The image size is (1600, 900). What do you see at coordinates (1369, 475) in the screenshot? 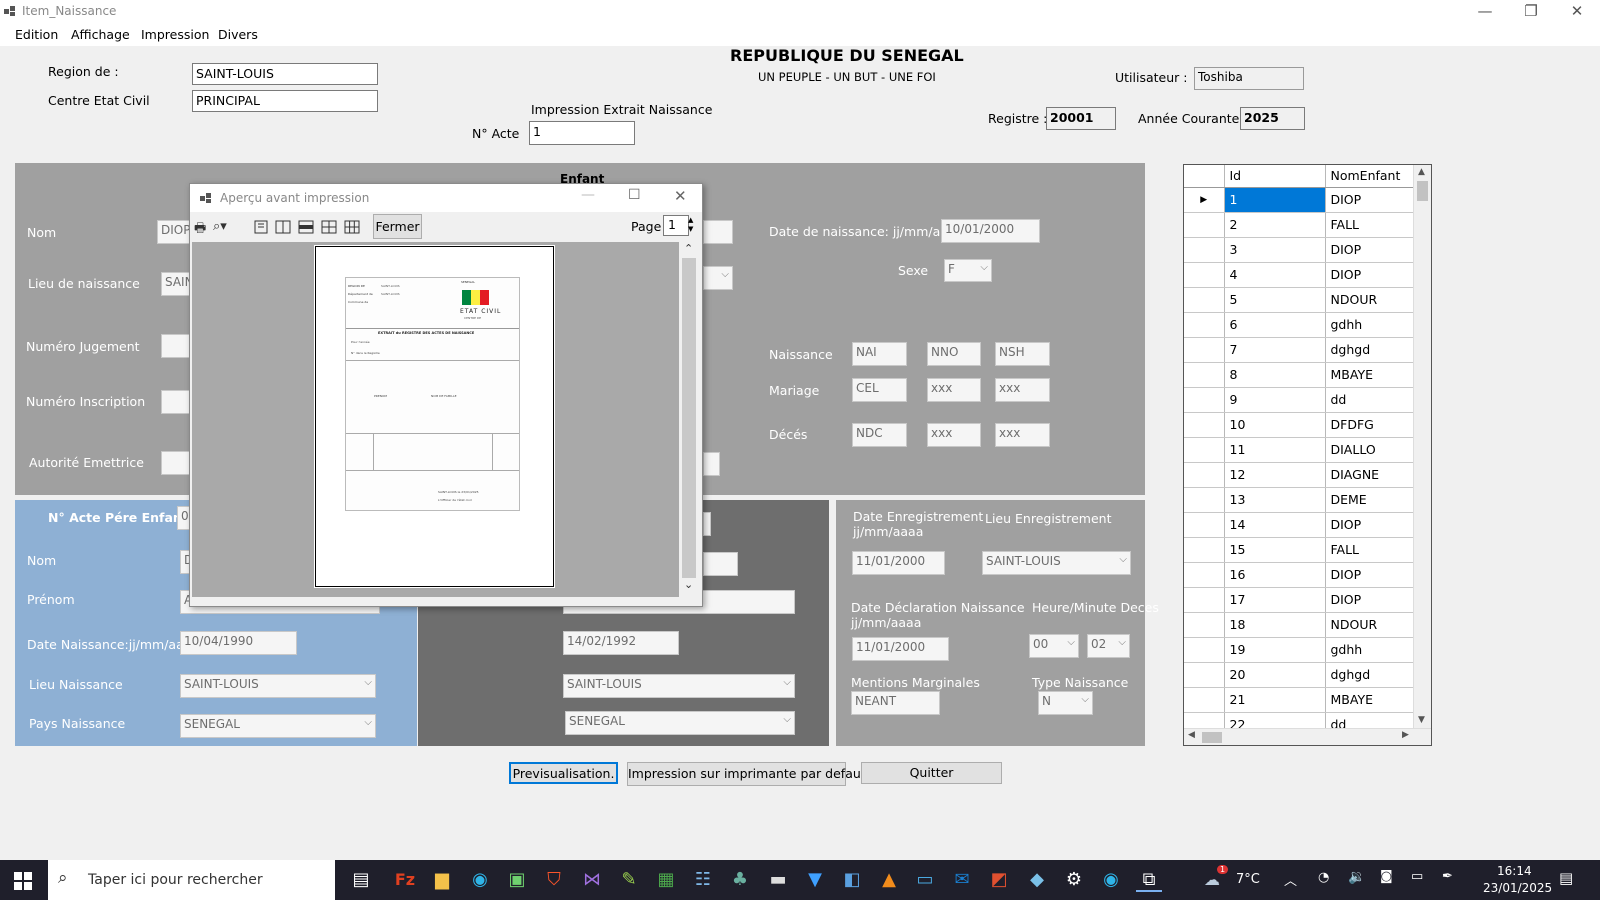
I see `cell-nomenfant: DIAGNE` at bounding box center [1369, 475].